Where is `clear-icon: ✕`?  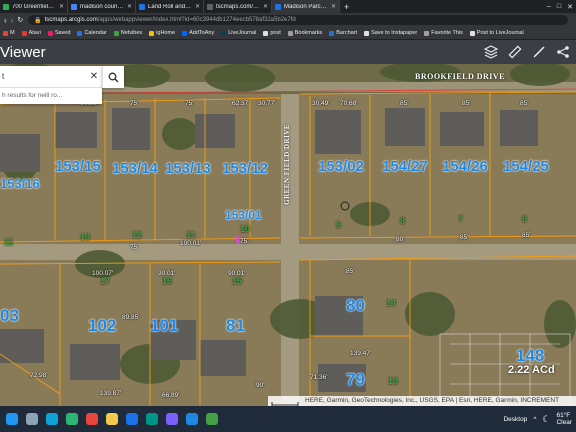 clear-icon: ✕ is located at coordinates (94, 76).